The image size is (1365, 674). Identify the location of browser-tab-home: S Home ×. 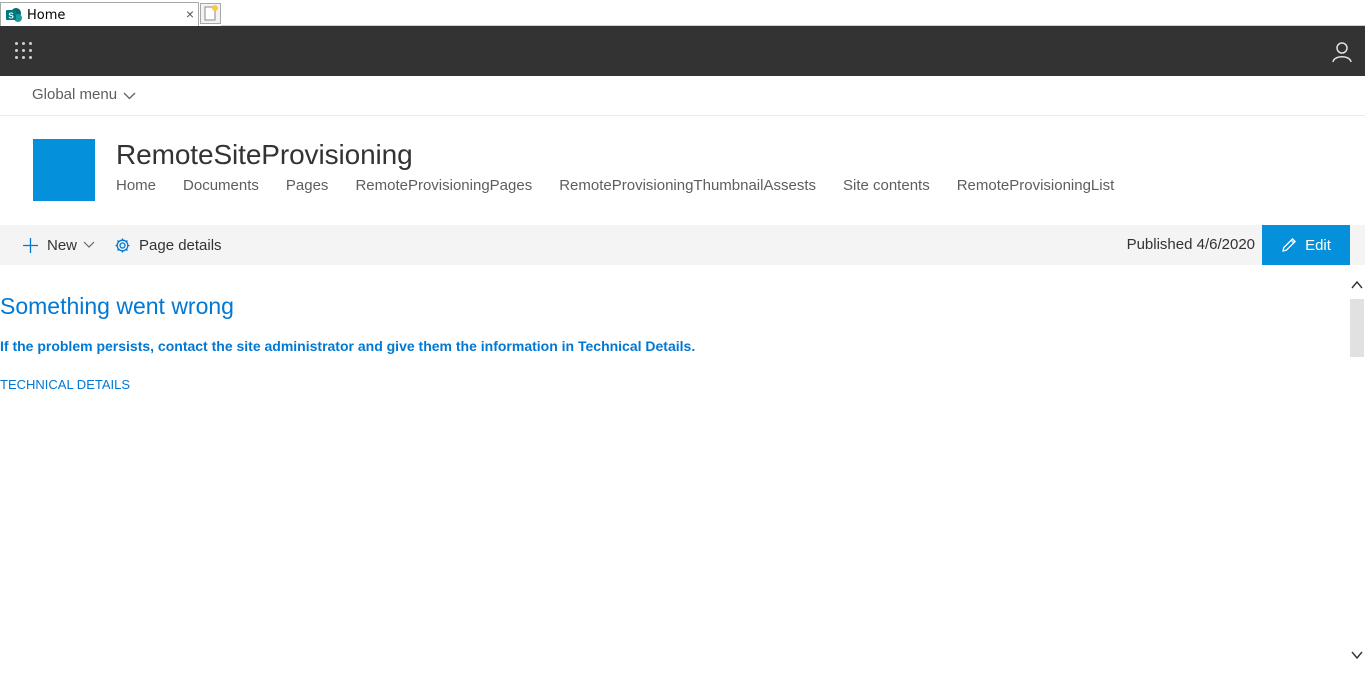
(99, 14).